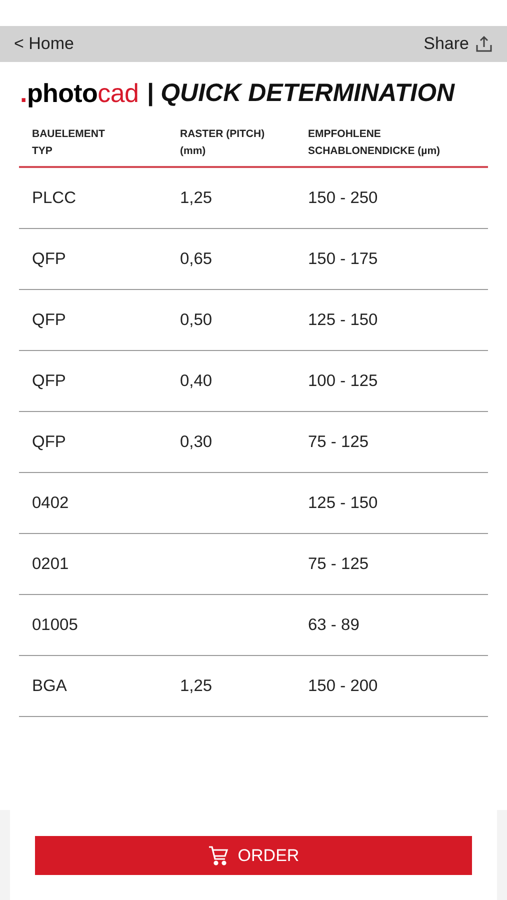 The width and height of the screenshot is (507, 900). Describe the element at coordinates (219, 855) in the screenshot. I see `cart-icon` at that location.